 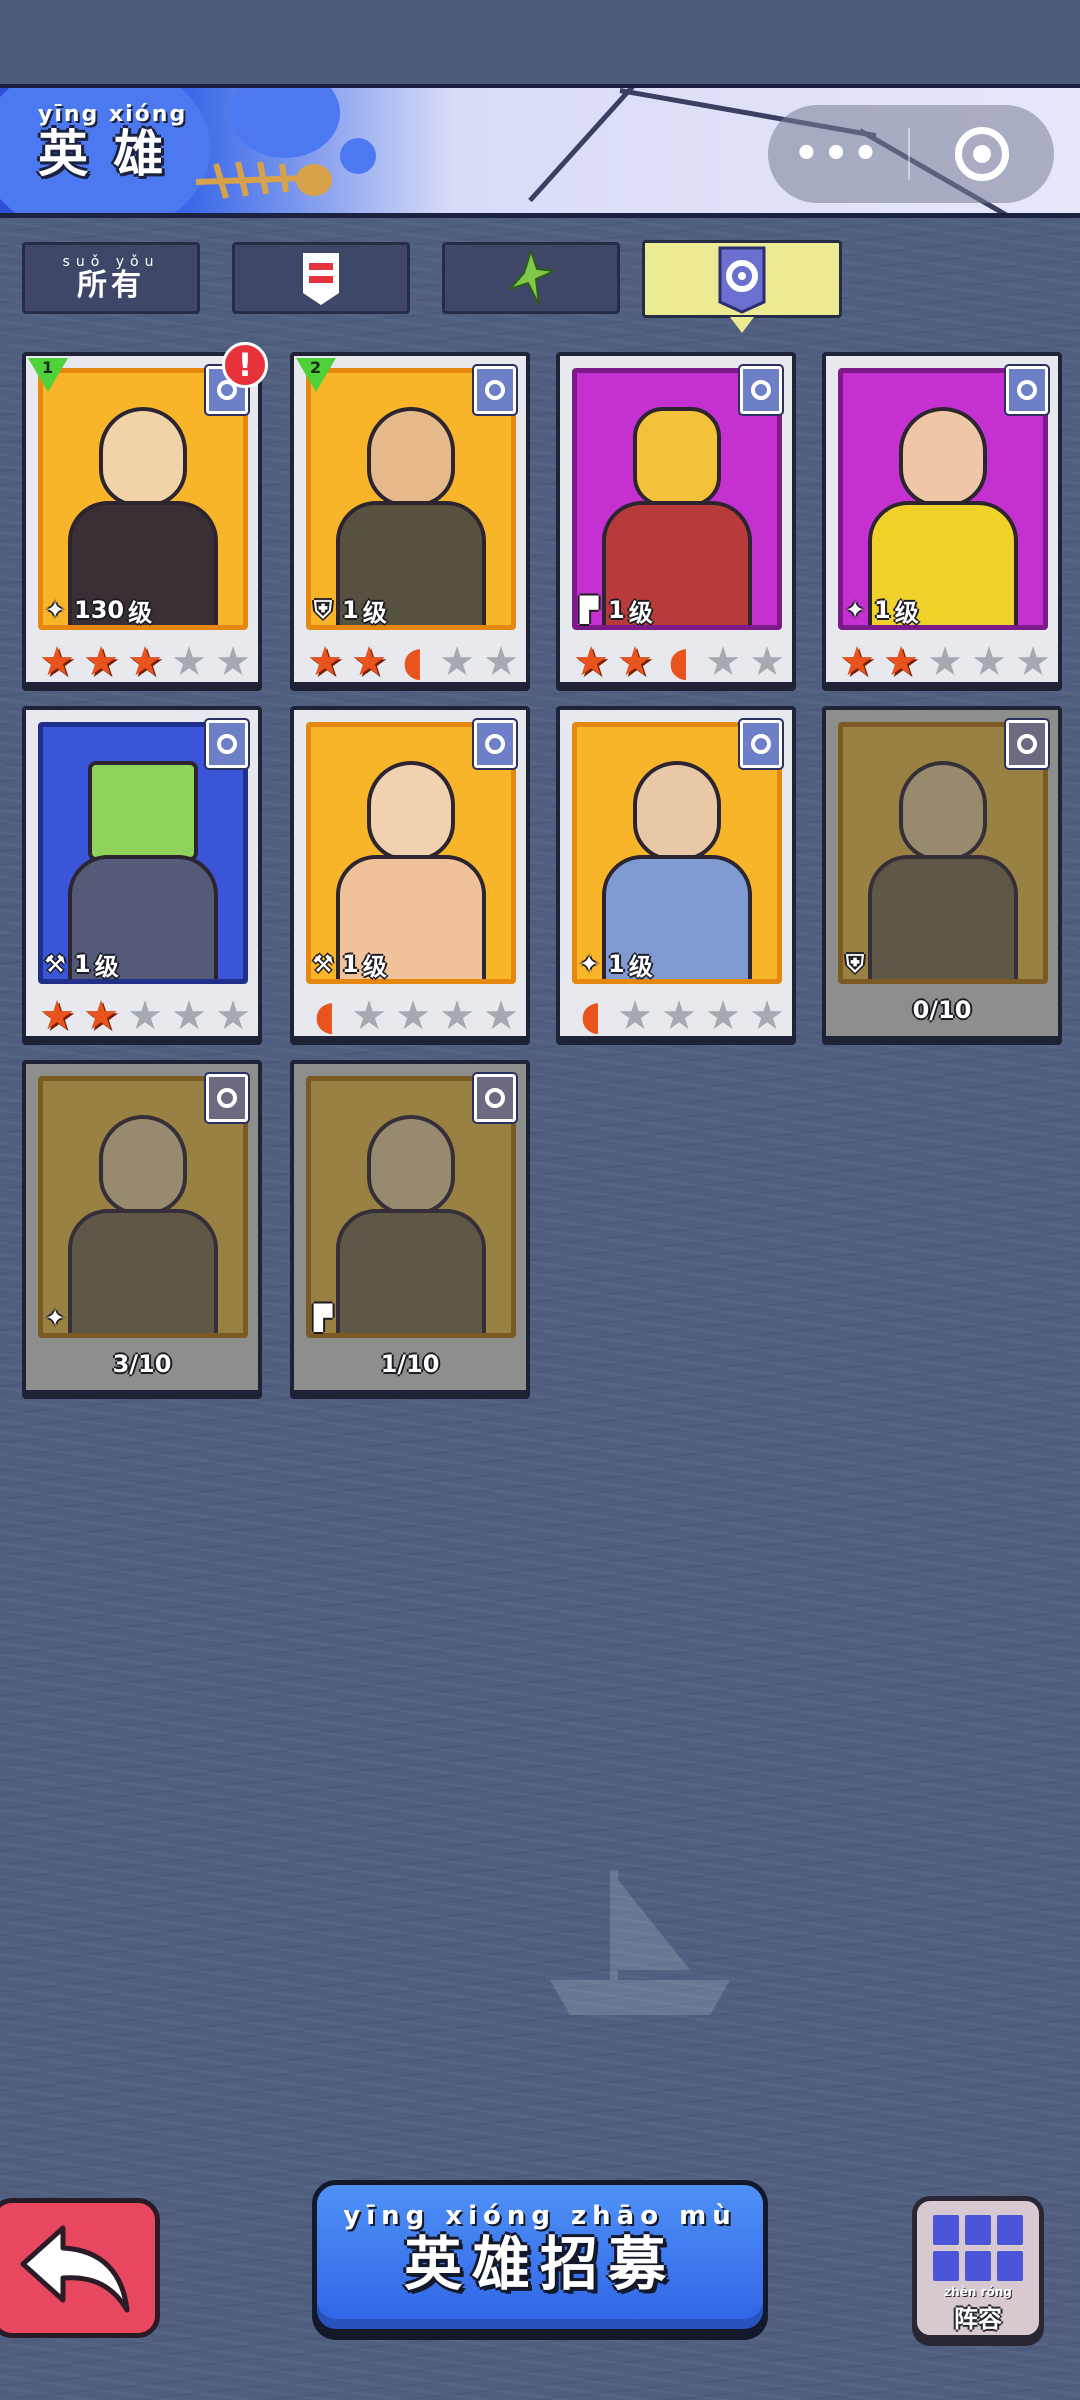 I want to click on hero-card: 2 ⛨ 1 级 ★ ★ ◖ ★ ★, so click(x=410, y=519).